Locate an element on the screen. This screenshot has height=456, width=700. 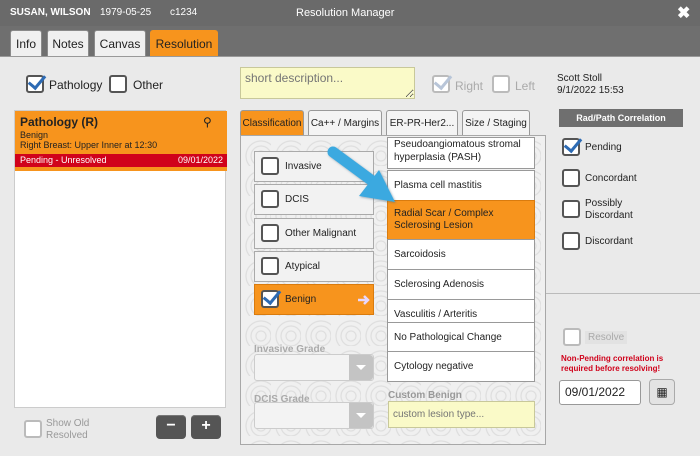
close-icon: ✖ is located at coordinates (683, 13).